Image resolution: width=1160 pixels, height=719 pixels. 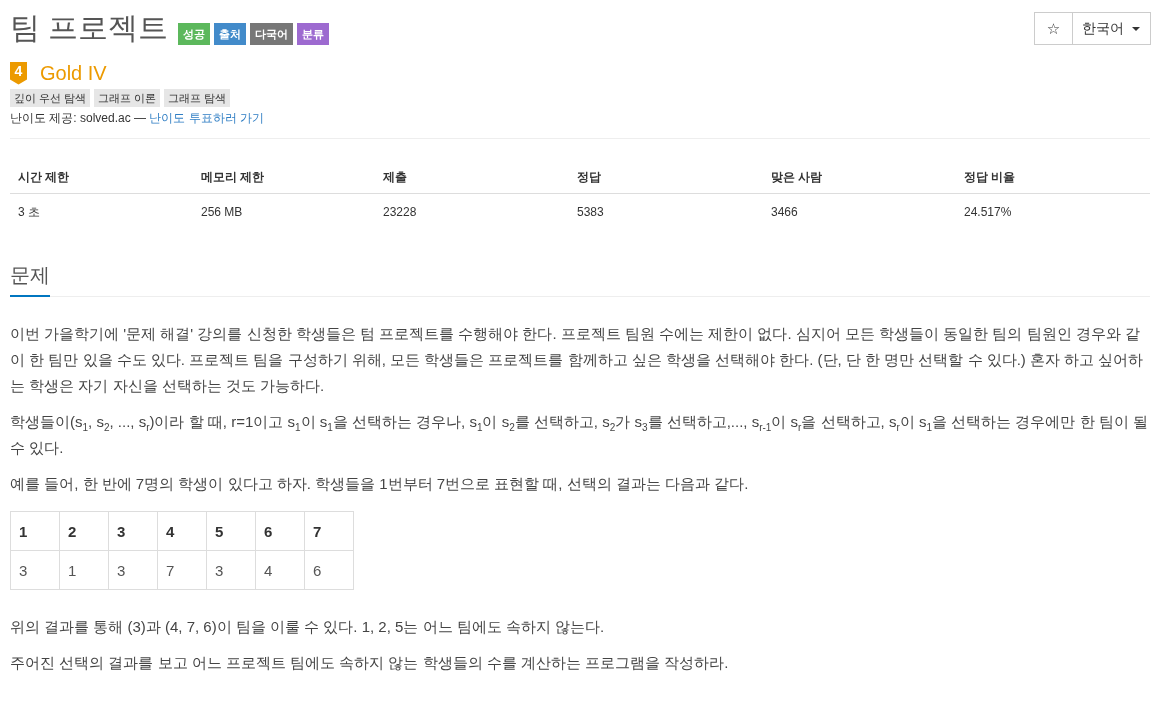 What do you see at coordinates (577, 360) in the screenshot?
I see `problem-paragraph: 이번 가을학기에 '문제 해결' 강의를 신청한 학생들은 텀 프로젝트를 수행해야 한다. 프로젝트 팀원 수에는 제한이 없다. 심지어 모든 학생들이 동일한 팀의 팀원인 경우와 같이 한 팀만 있을 수도 있다. 프로젝트 팀을 구성하기 위해, 모든 학생들은 프로젝트를 함께하고 싶은 학생을 선택해야 한다. (단, 단 한 명만 선택할 수 있다.) 혼자 하고 싶어하는 학생은 자기 자신을 선택하는 것도 가능하다.` at bounding box center [577, 360].